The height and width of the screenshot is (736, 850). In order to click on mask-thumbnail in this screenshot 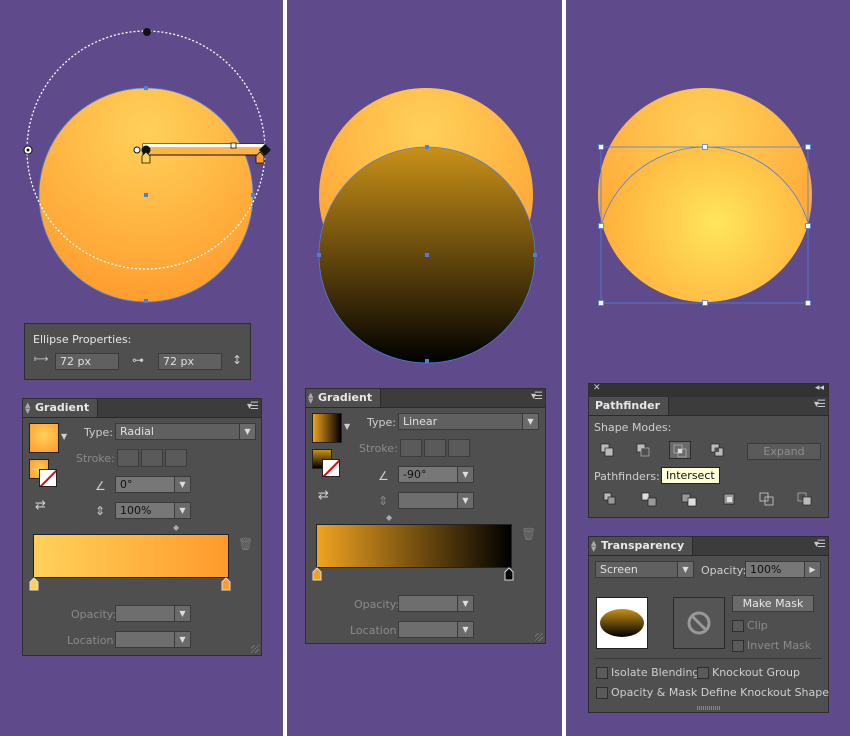, I will do `click(699, 623)`.